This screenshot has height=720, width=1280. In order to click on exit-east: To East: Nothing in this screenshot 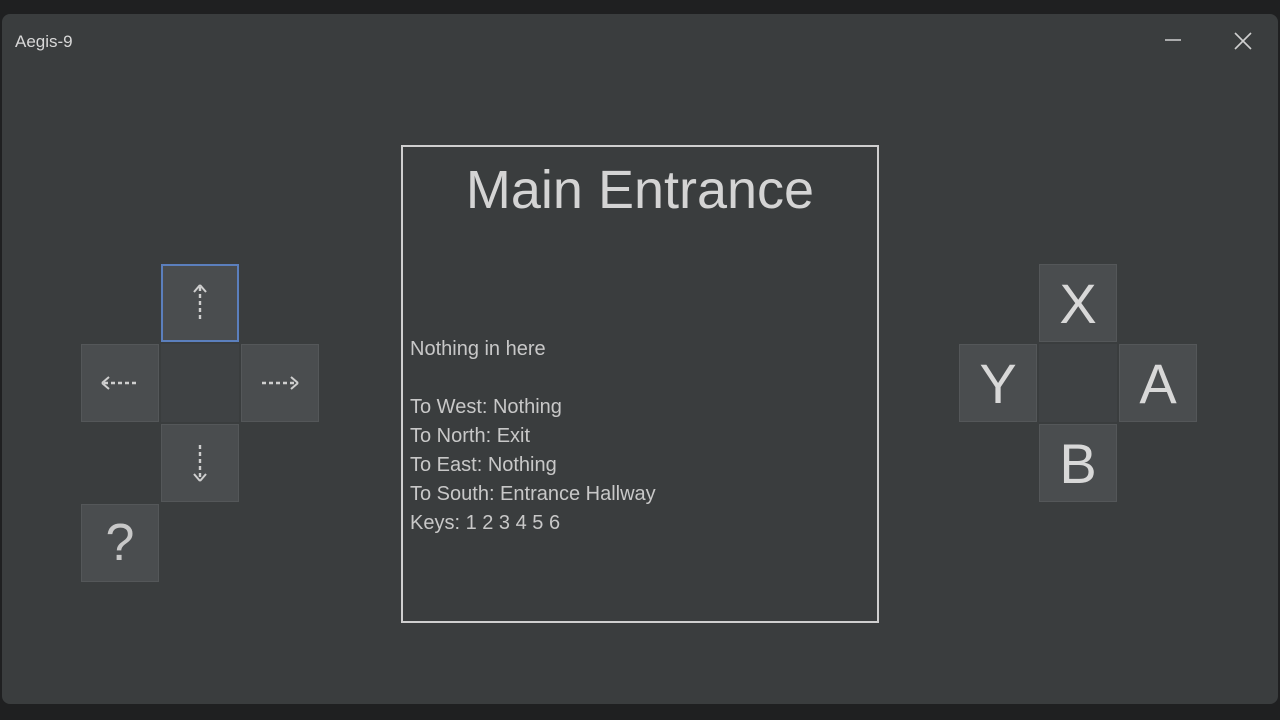, I will do `click(483, 465)`.